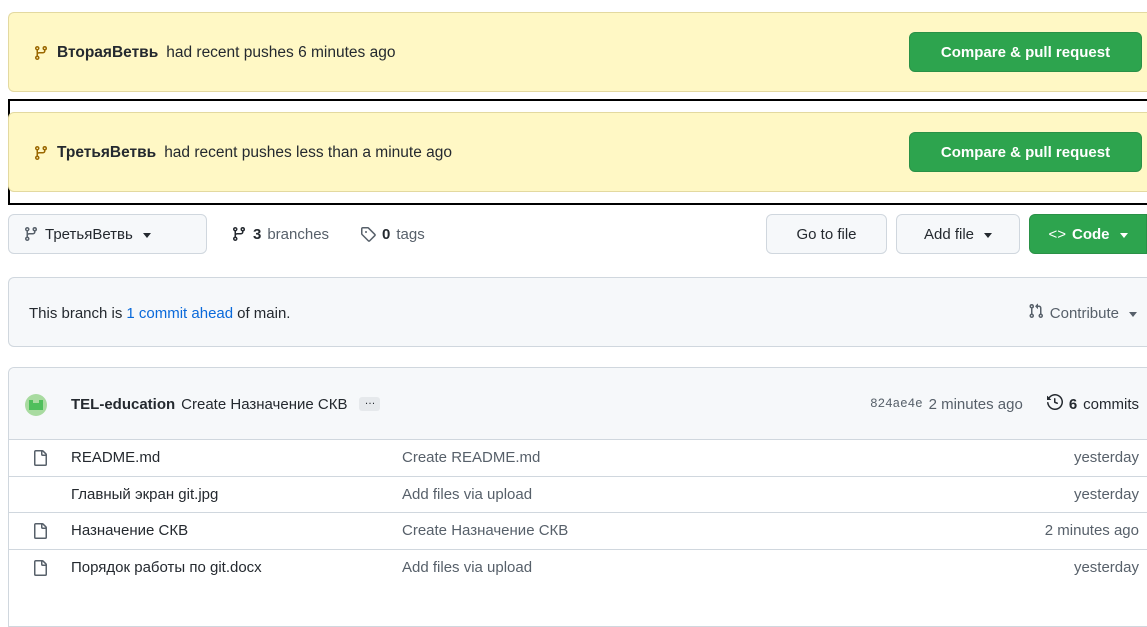  What do you see at coordinates (976, 404) in the screenshot?
I see `commit-age: 2 minutes ago` at bounding box center [976, 404].